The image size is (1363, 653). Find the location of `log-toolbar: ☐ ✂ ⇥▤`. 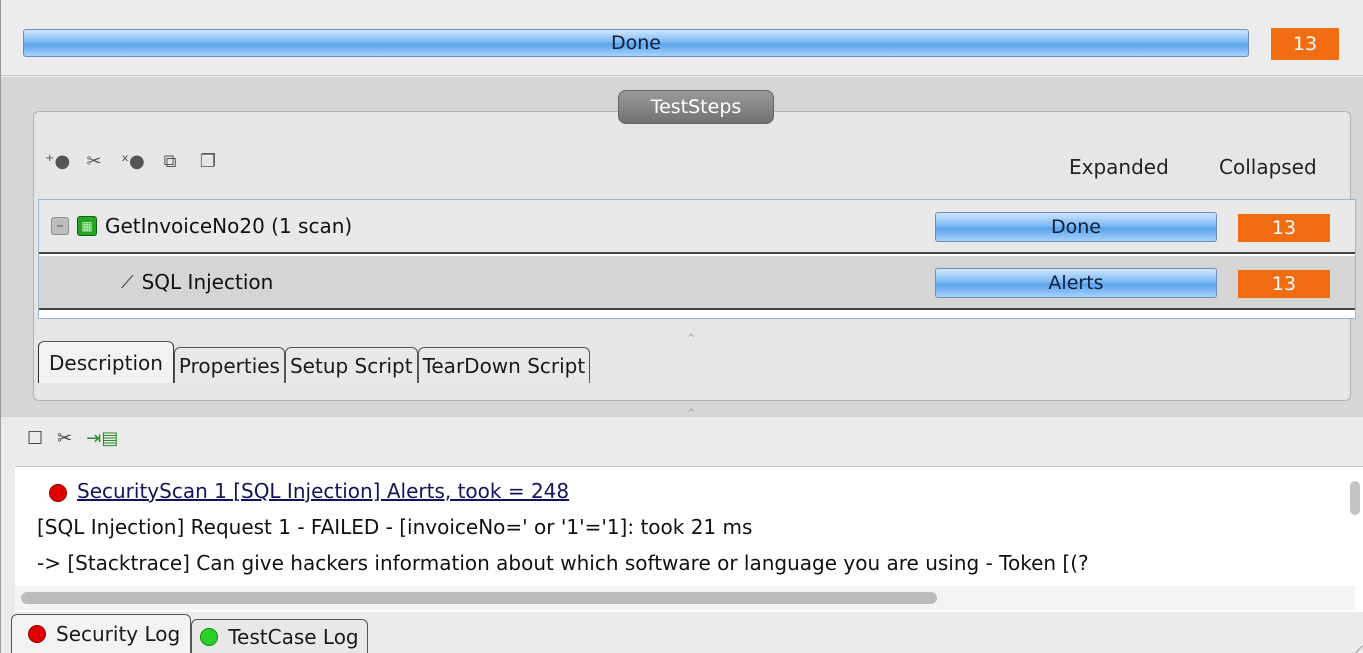

log-toolbar: ☐ ✂ ⇥▤ is located at coordinates (72, 438).